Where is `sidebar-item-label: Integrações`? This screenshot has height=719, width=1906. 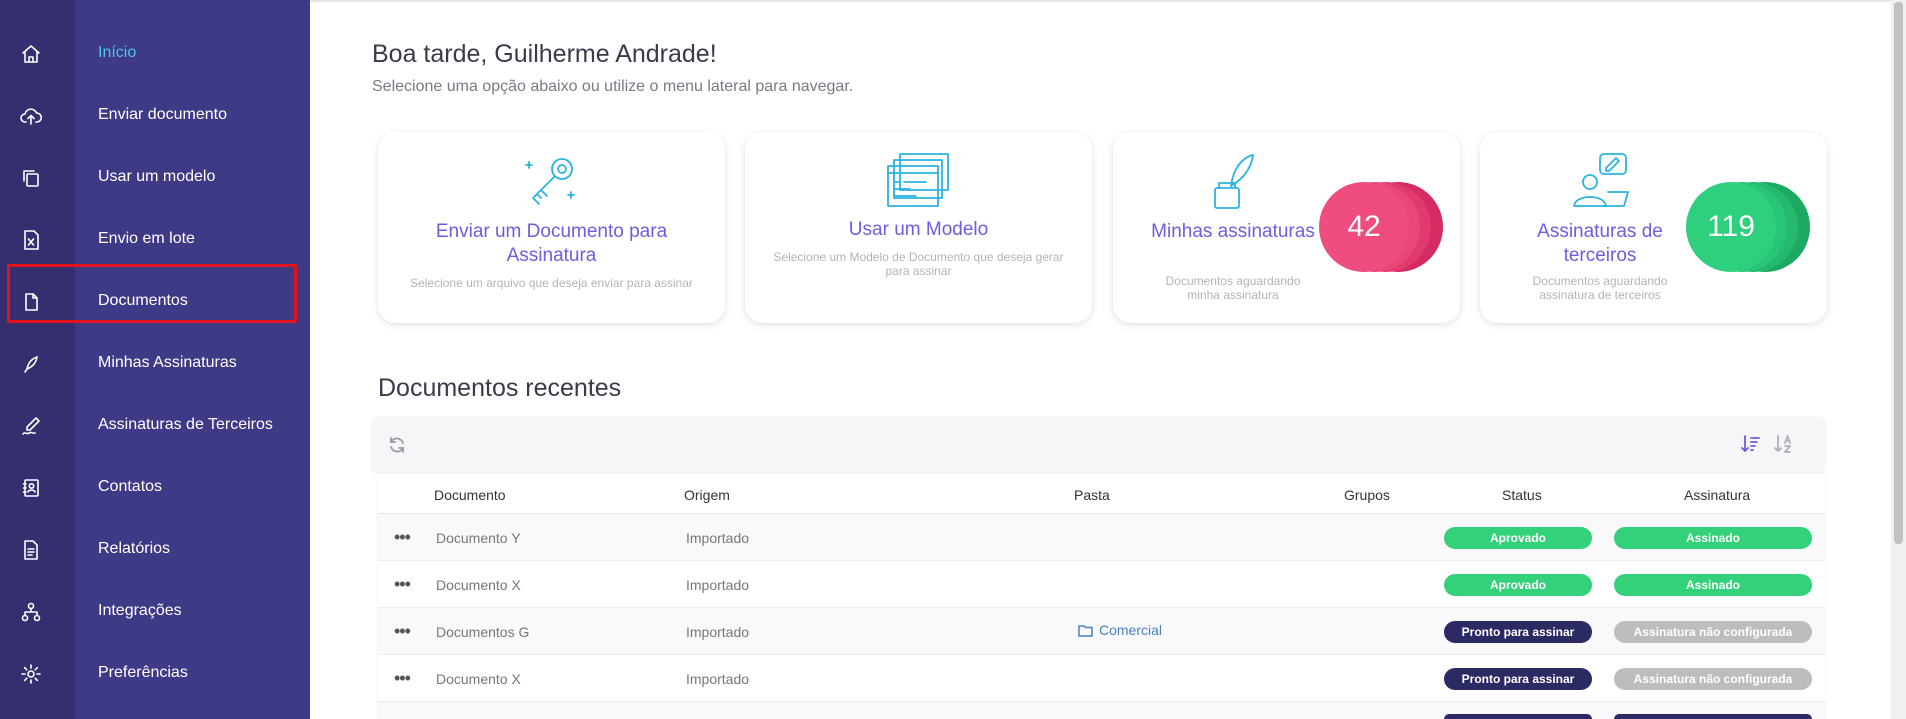
sidebar-item-label: Integrações is located at coordinates (140, 610).